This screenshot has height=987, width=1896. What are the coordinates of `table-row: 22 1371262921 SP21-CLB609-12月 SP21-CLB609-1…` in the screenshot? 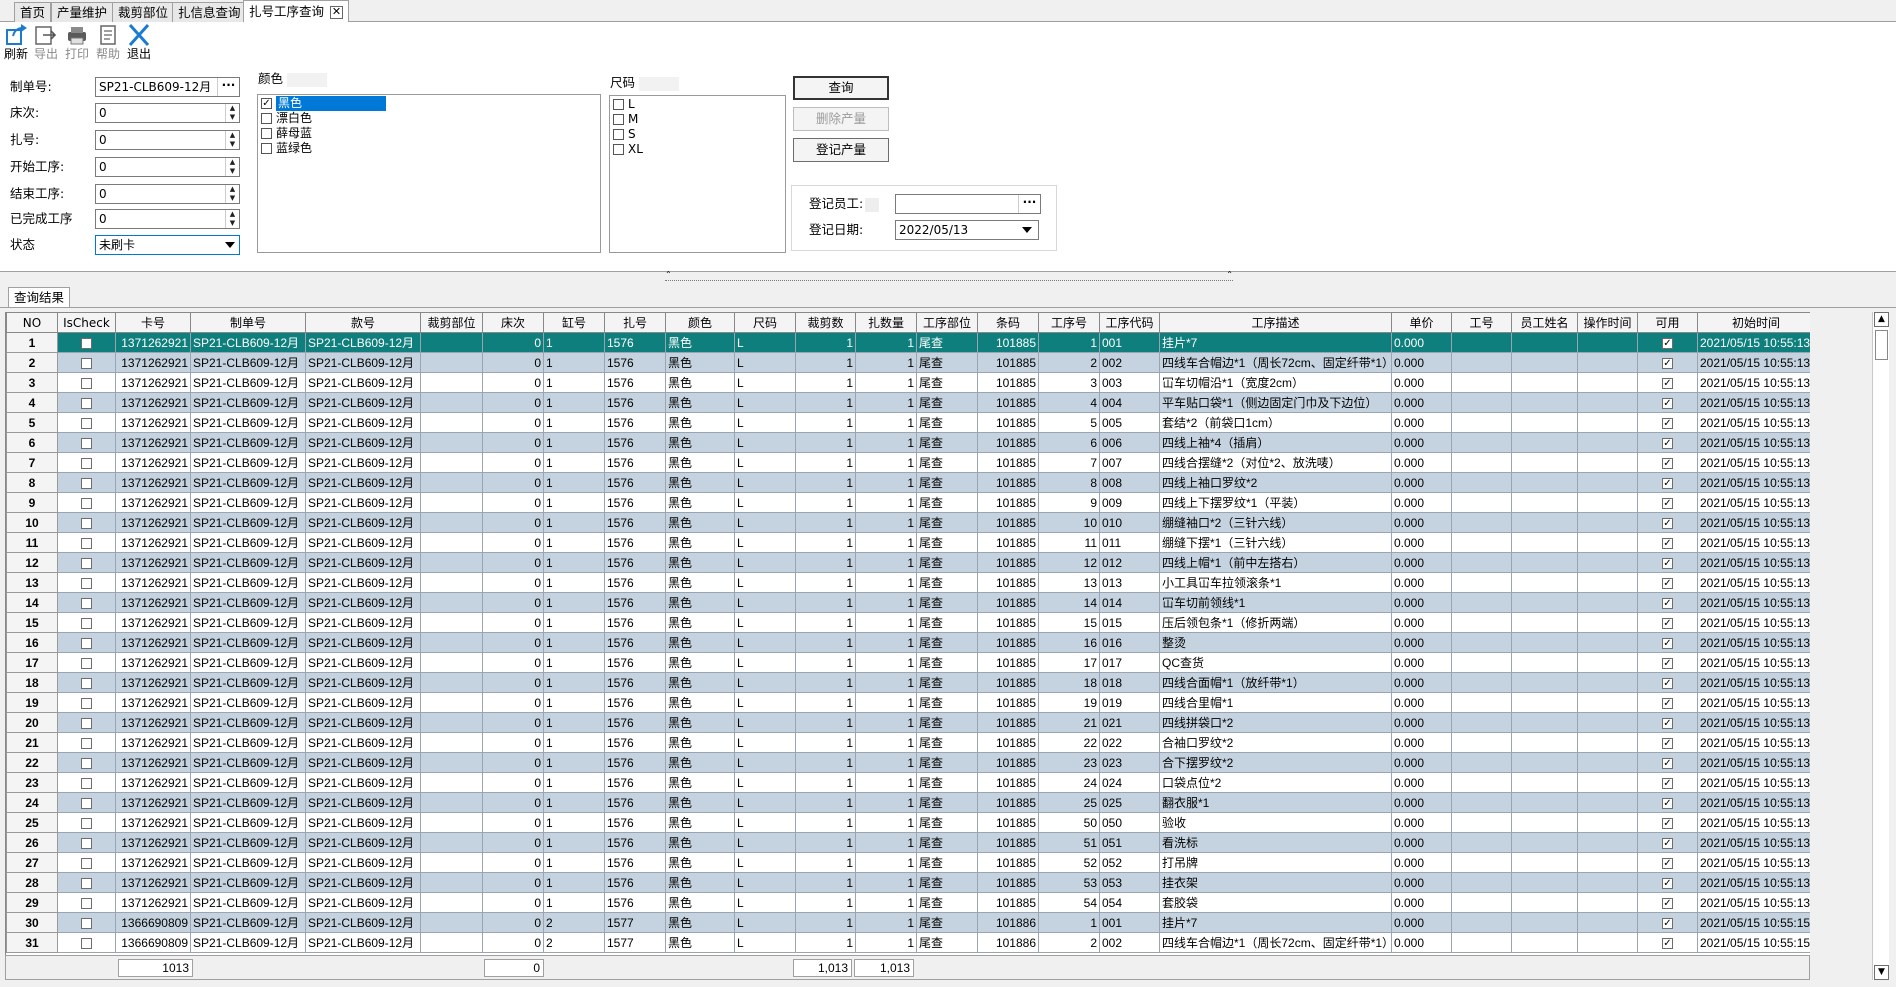 It's located at (908, 762).